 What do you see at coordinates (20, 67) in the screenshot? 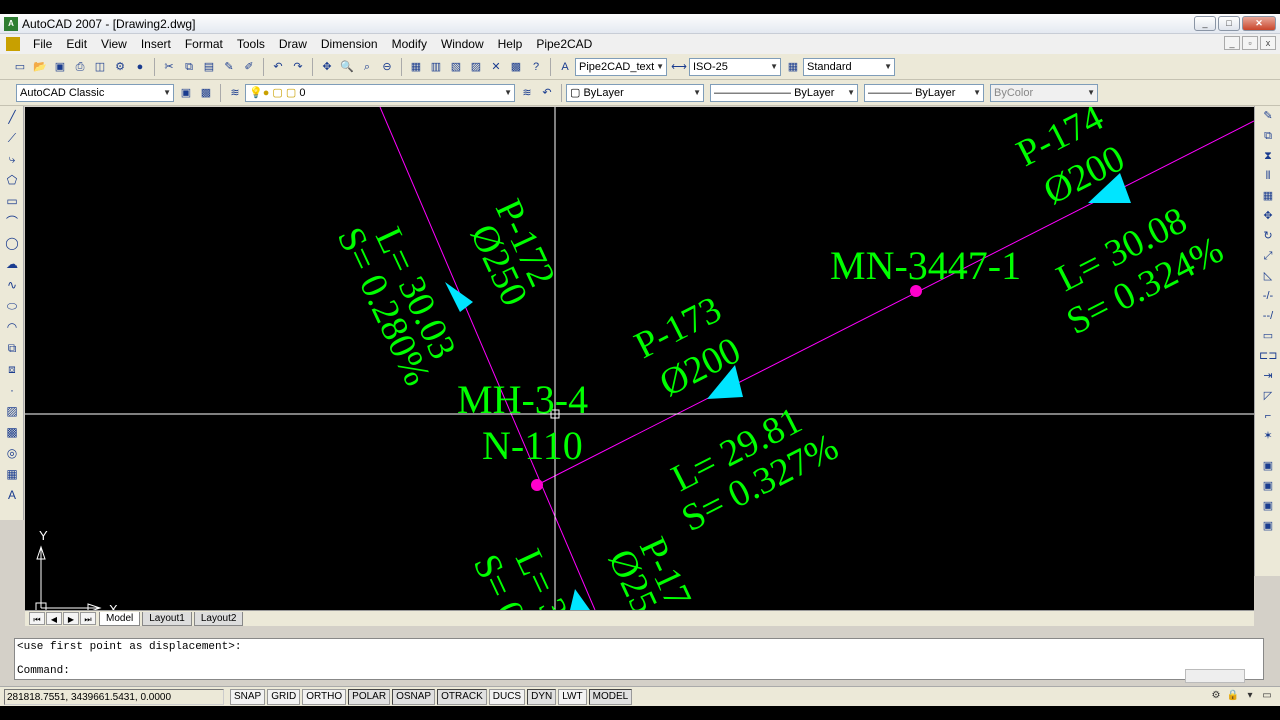
I see `new-icon: ▭` at bounding box center [20, 67].